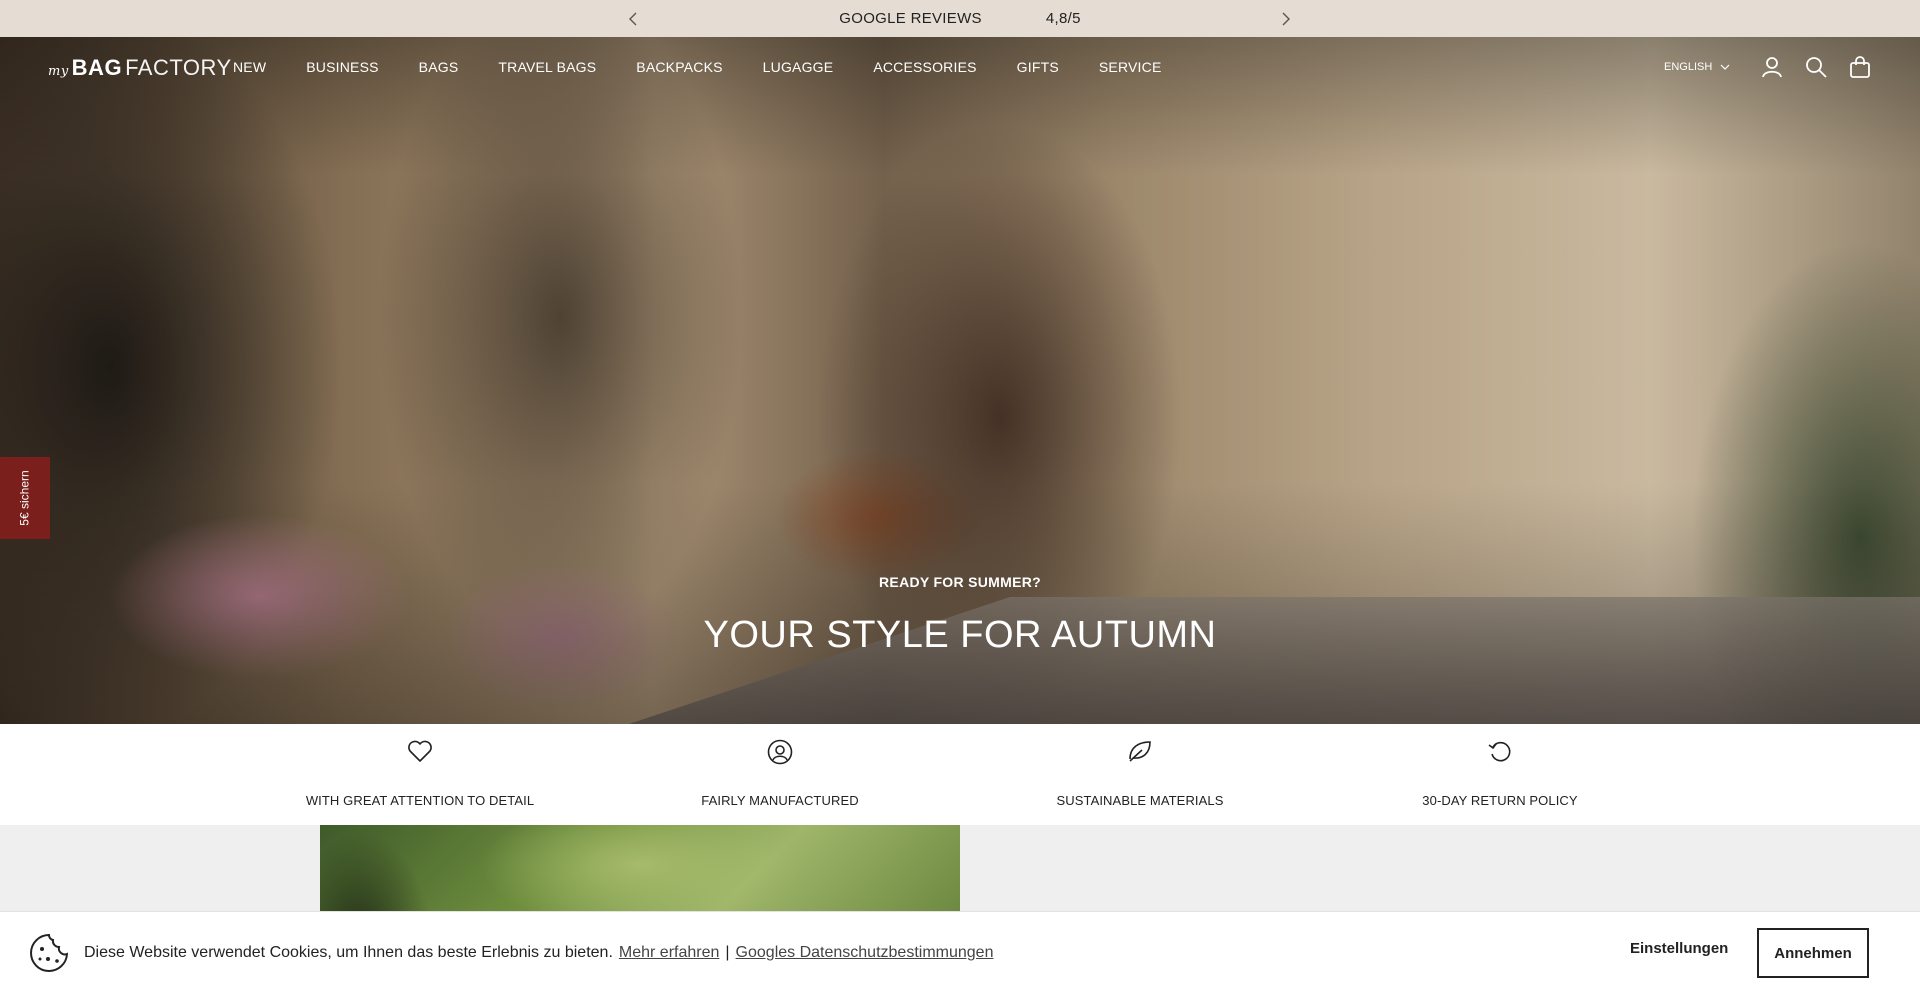 This screenshot has height=993, width=1920. I want to click on announcement-rating: 4,8/5, so click(1063, 18).